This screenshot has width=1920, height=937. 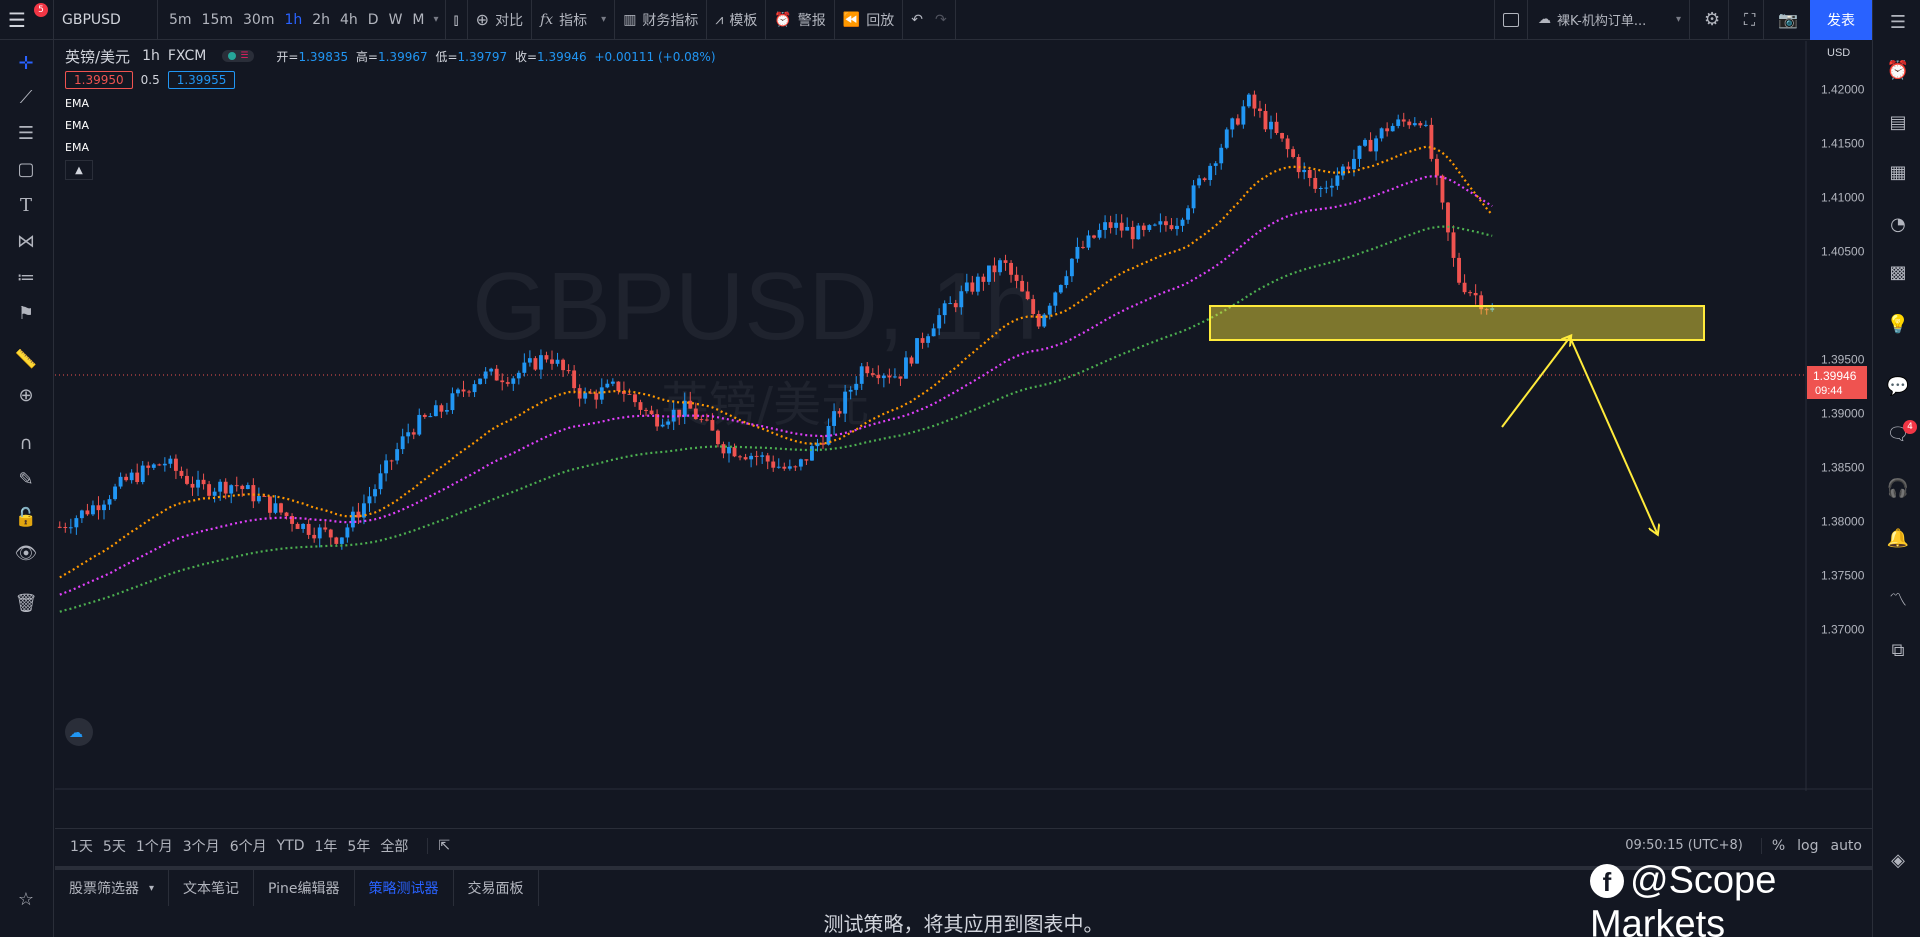 I want to click on pattern-icon: ⋈, so click(x=26, y=242).